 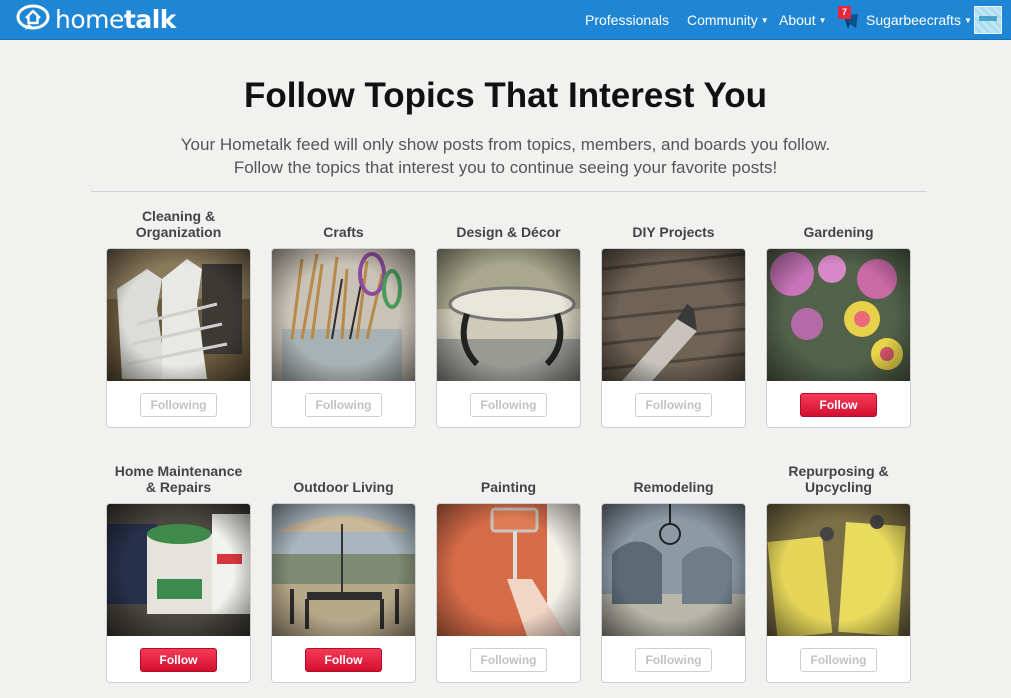 I want to click on logo-wordmark: hometalk, so click(x=115, y=19).